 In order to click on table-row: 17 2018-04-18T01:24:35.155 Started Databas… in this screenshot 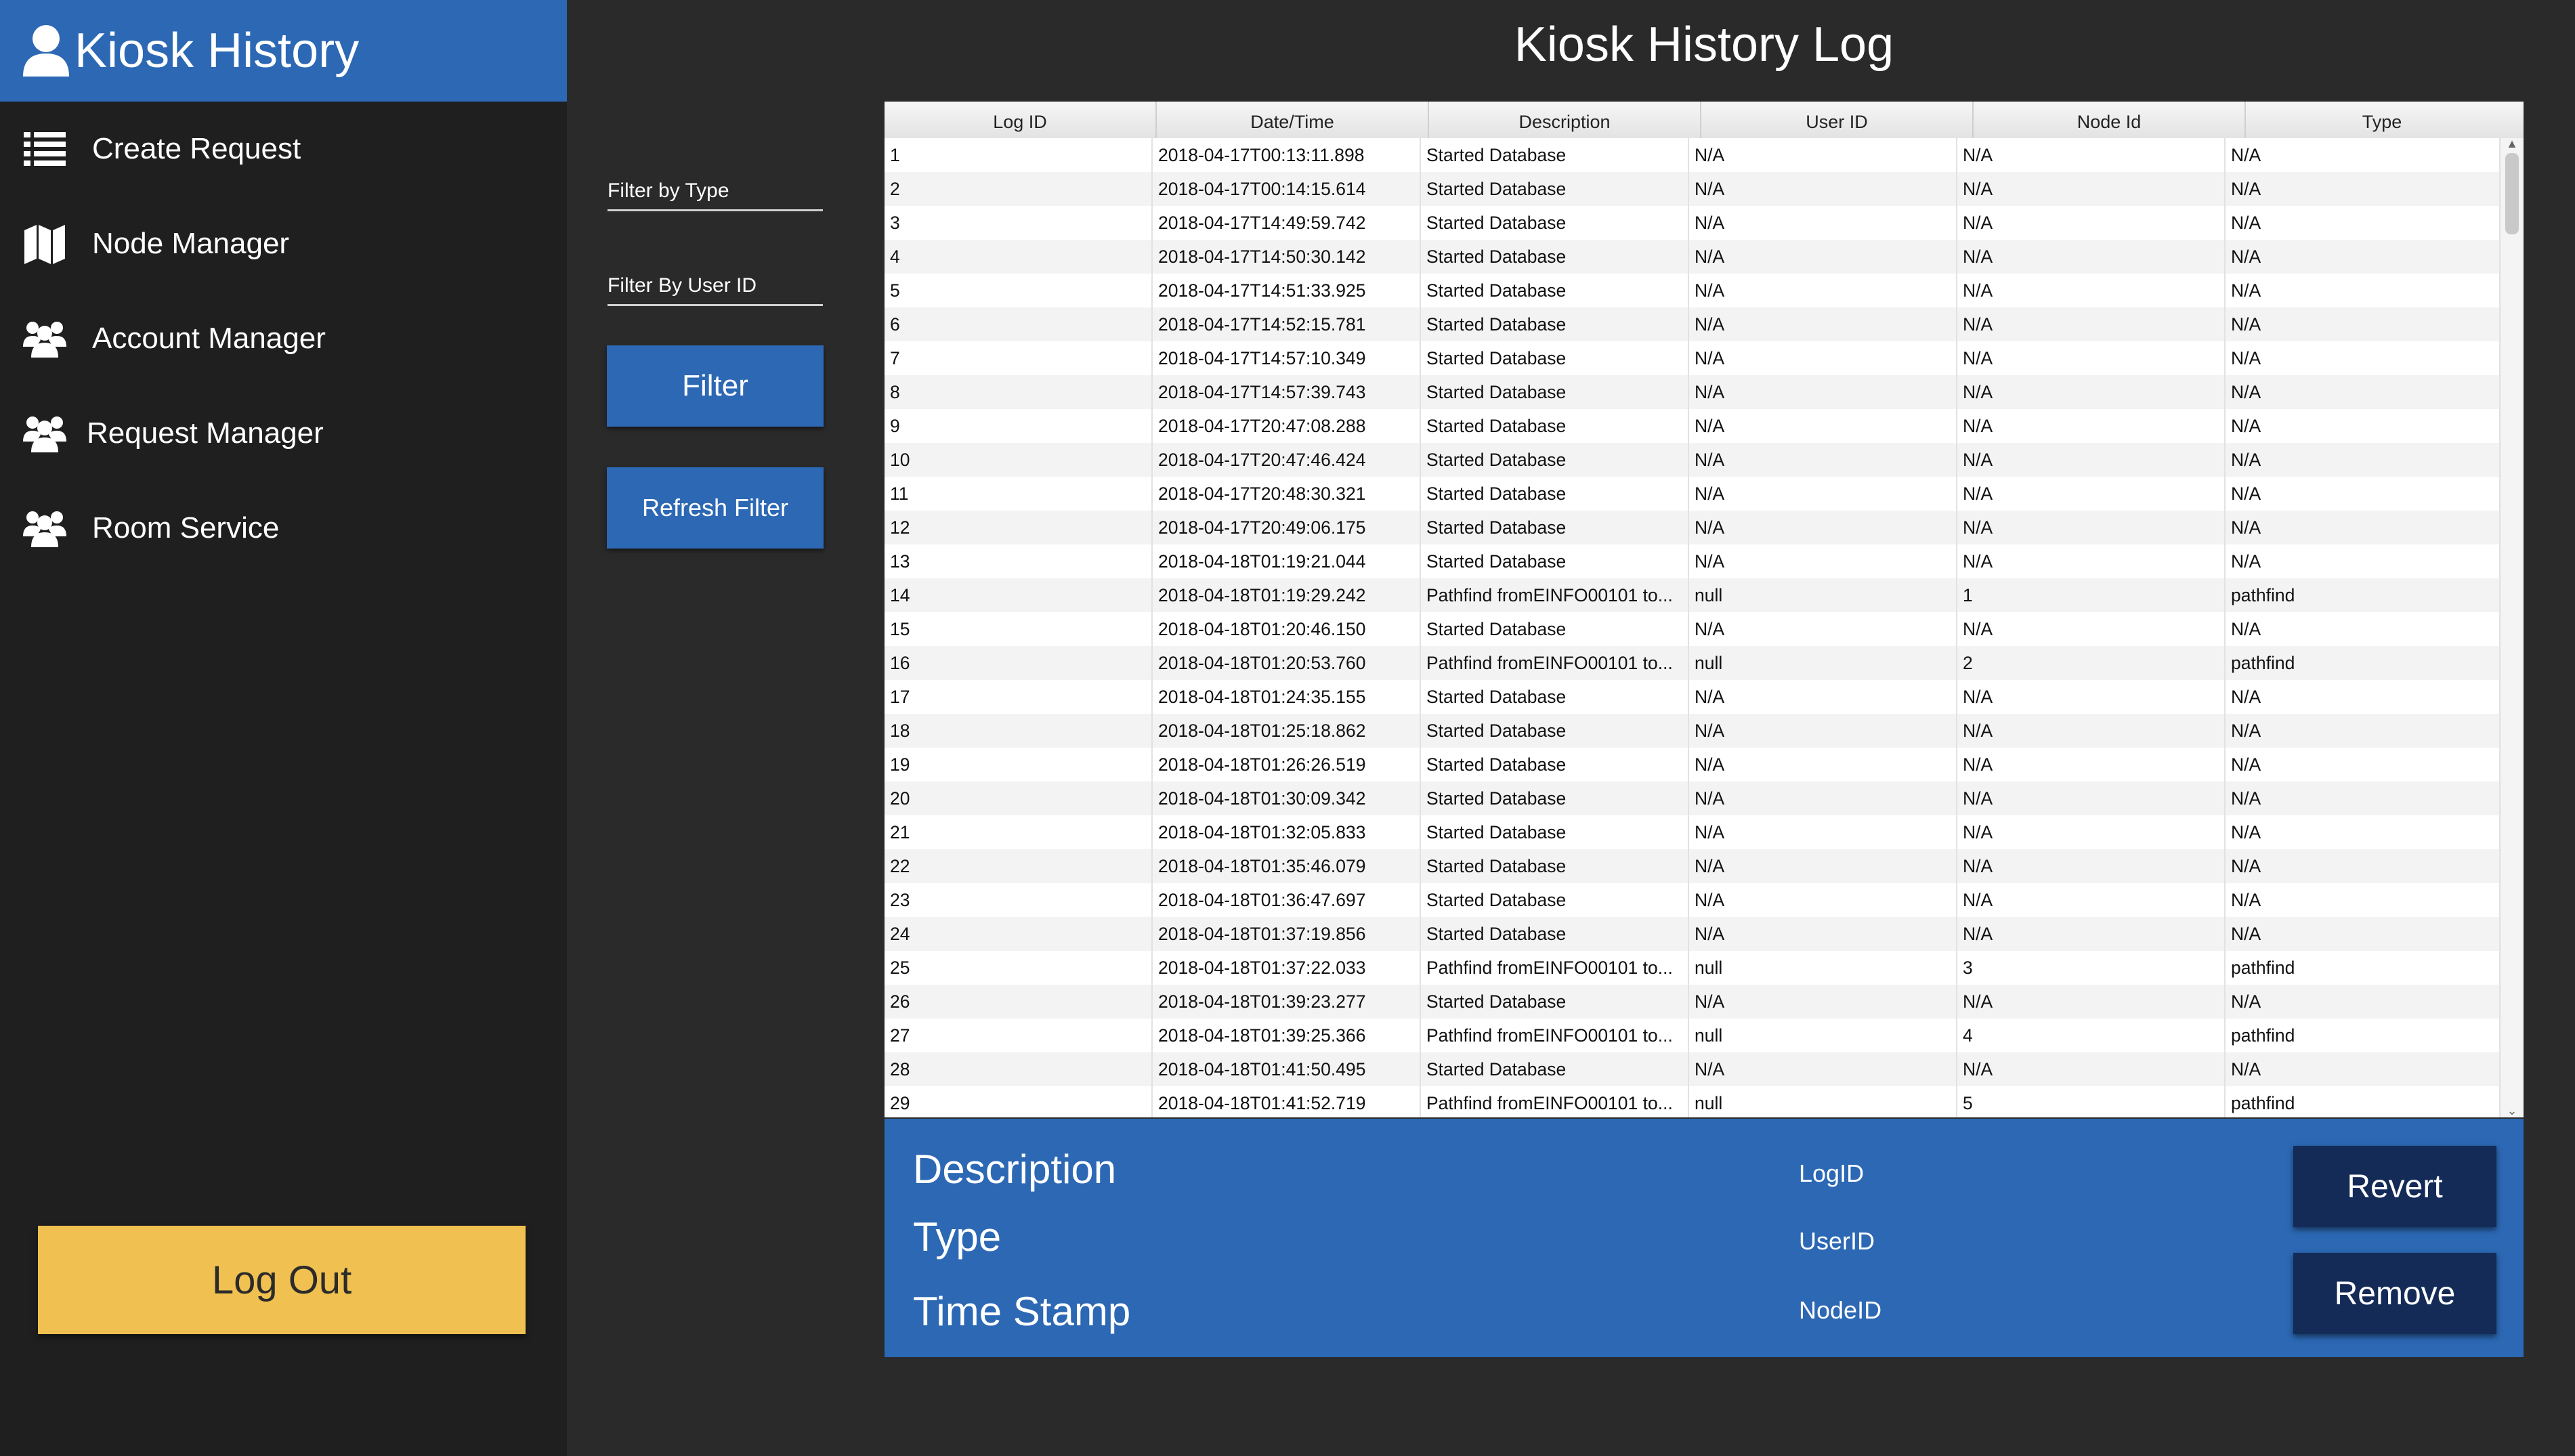, I will do `click(1692, 697)`.